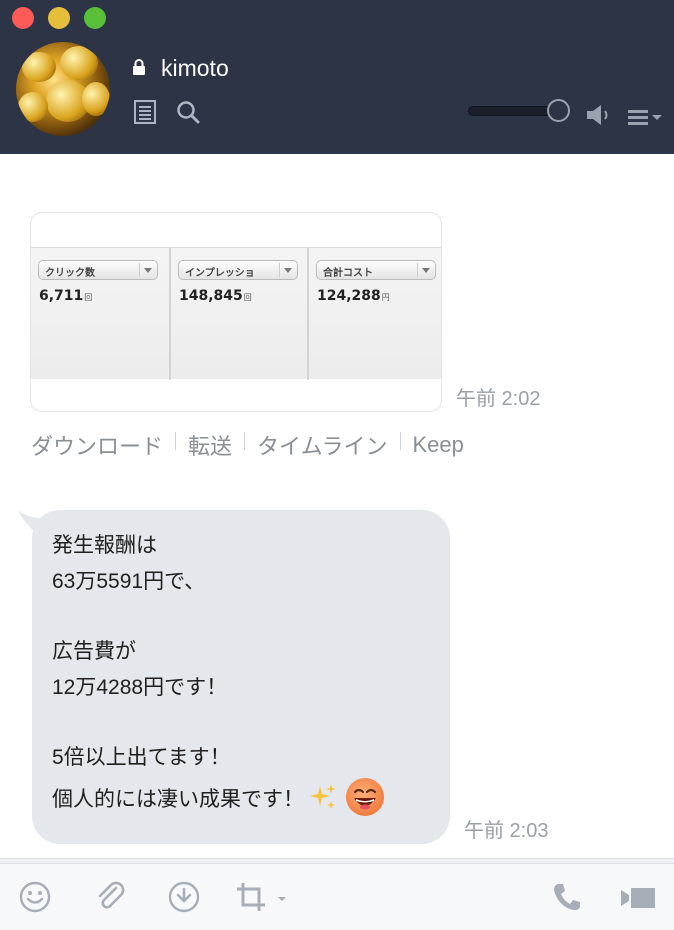 The height and width of the screenshot is (930, 674). I want to click on stat-value: 124,288, so click(349, 296).